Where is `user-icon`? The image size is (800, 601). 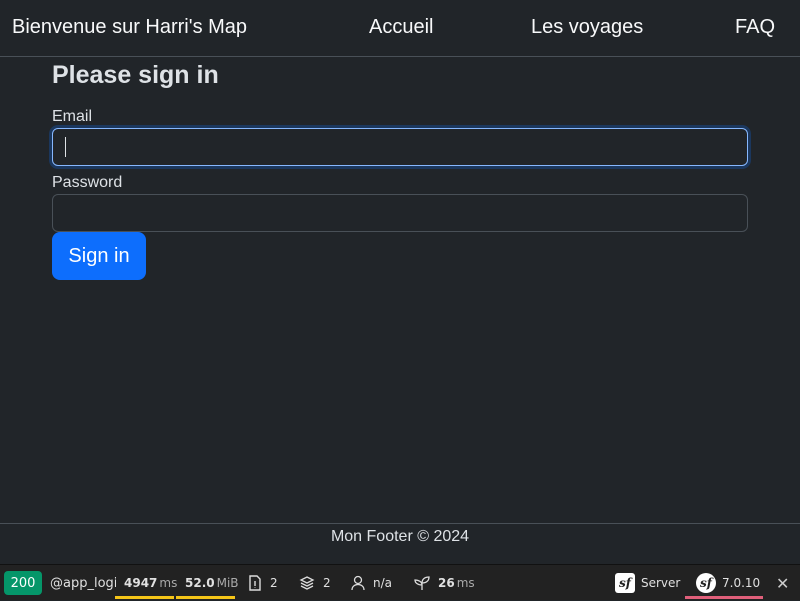 user-icon is located at coordinates (358, 583).